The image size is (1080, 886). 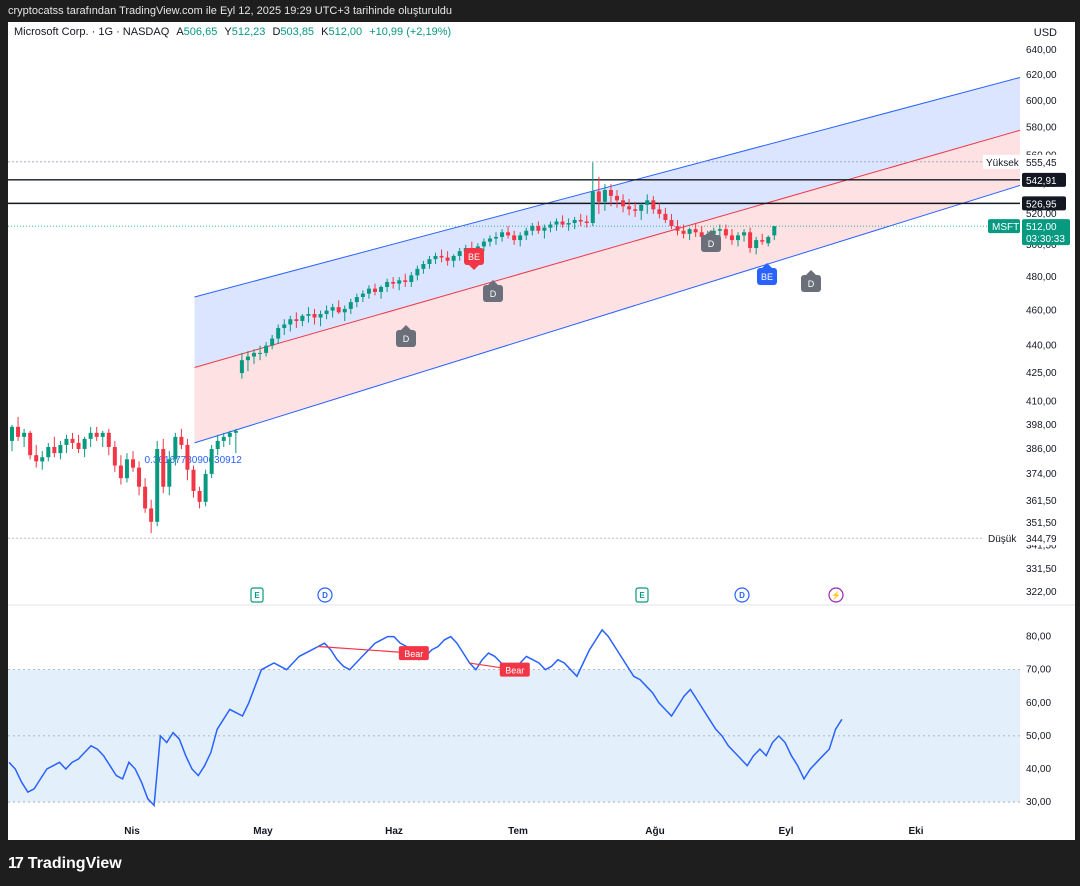 I want to click on high-value: 512,23, so click(x=248, y=32).